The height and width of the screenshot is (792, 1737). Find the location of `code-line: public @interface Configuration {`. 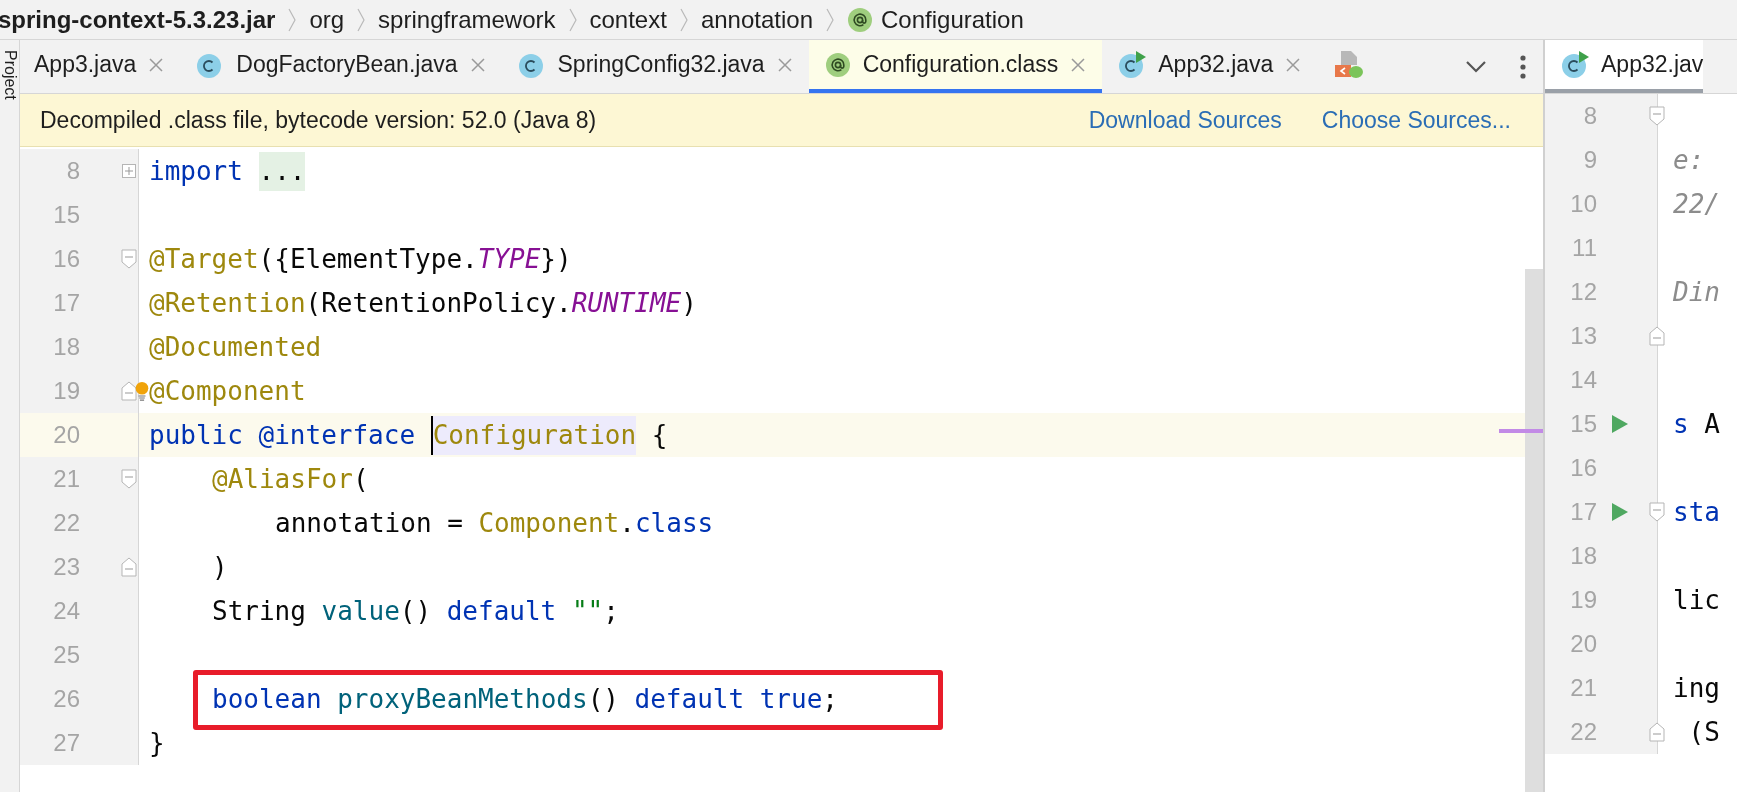

code-line: public @interface Configuration { is located at coordinates (408, 435).